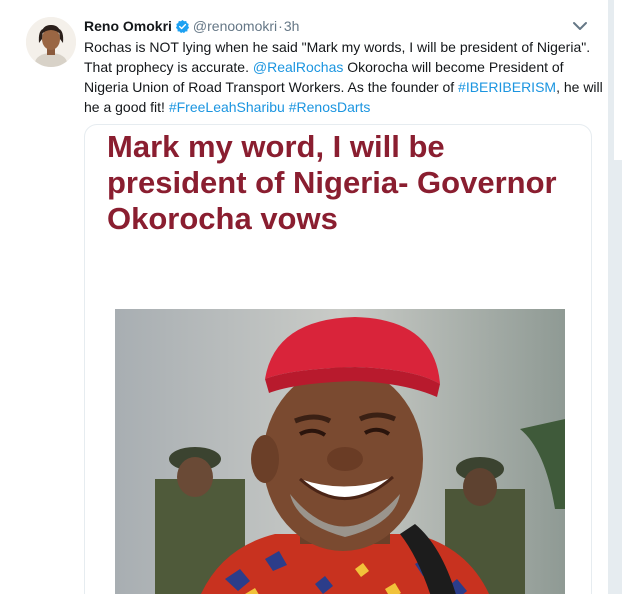 The image size is (622, 594). What do you see at coordinates (235, 26) in the screenshot?
I see `author-handle: @renoomokri` at bounding box center [235, 26].